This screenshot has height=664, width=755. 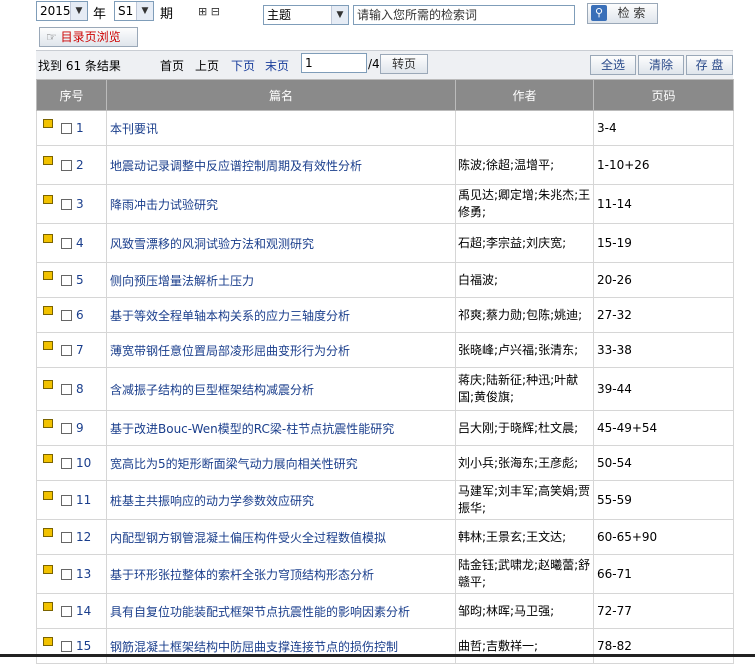 What do you see at coordinates (613, 65) in the screenshot?
I see `select-all-button: 全选` at bounding box center [613, 65].